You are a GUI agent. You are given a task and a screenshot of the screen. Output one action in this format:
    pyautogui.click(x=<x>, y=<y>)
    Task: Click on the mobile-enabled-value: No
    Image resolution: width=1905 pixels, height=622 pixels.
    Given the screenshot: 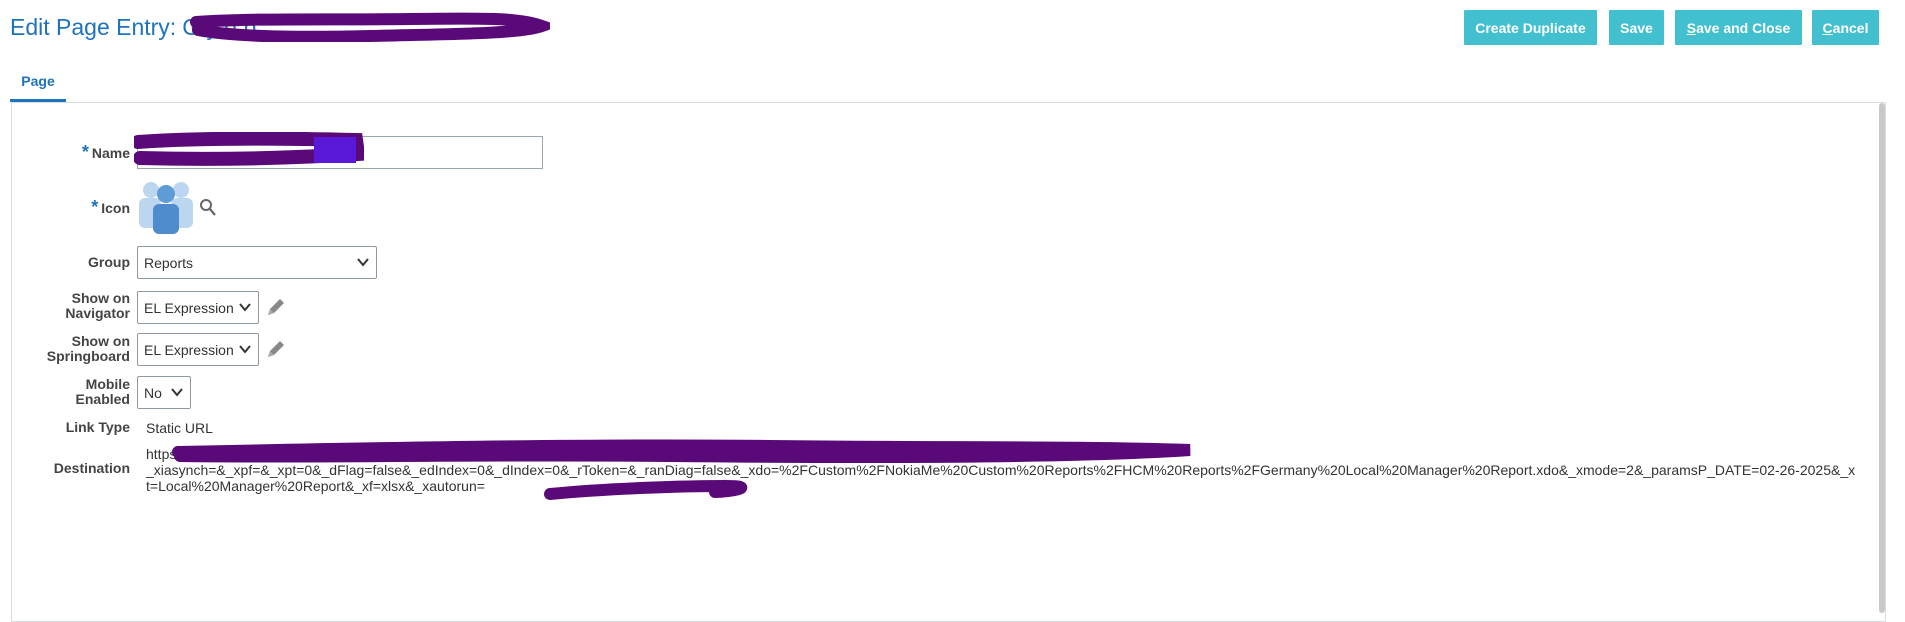 What is the action you would take?
    pyautogui.click(x=153, y=392)
    